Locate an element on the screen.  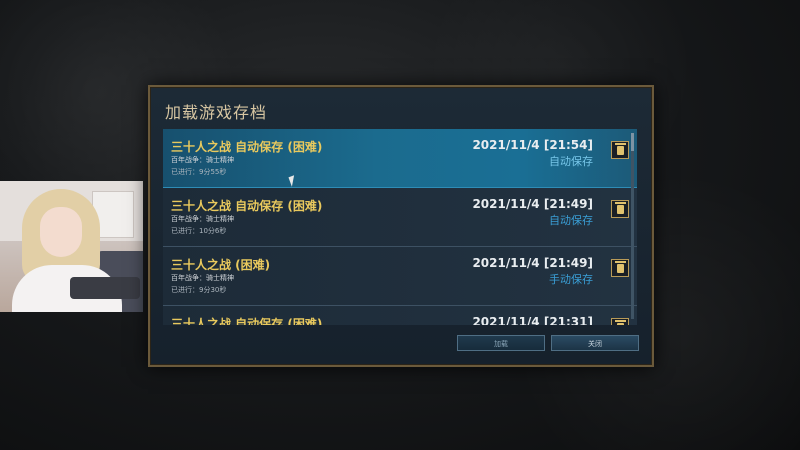
webcam-microphone is located at coordinates (105, 288).